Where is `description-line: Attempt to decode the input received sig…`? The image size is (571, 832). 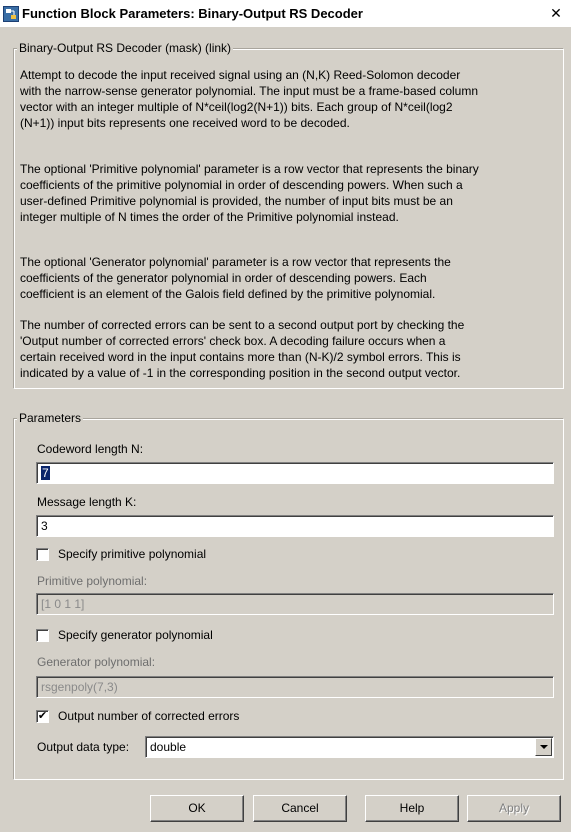
description-line: Attempt to decode the input received sig… is located at coordinates (240, 75).